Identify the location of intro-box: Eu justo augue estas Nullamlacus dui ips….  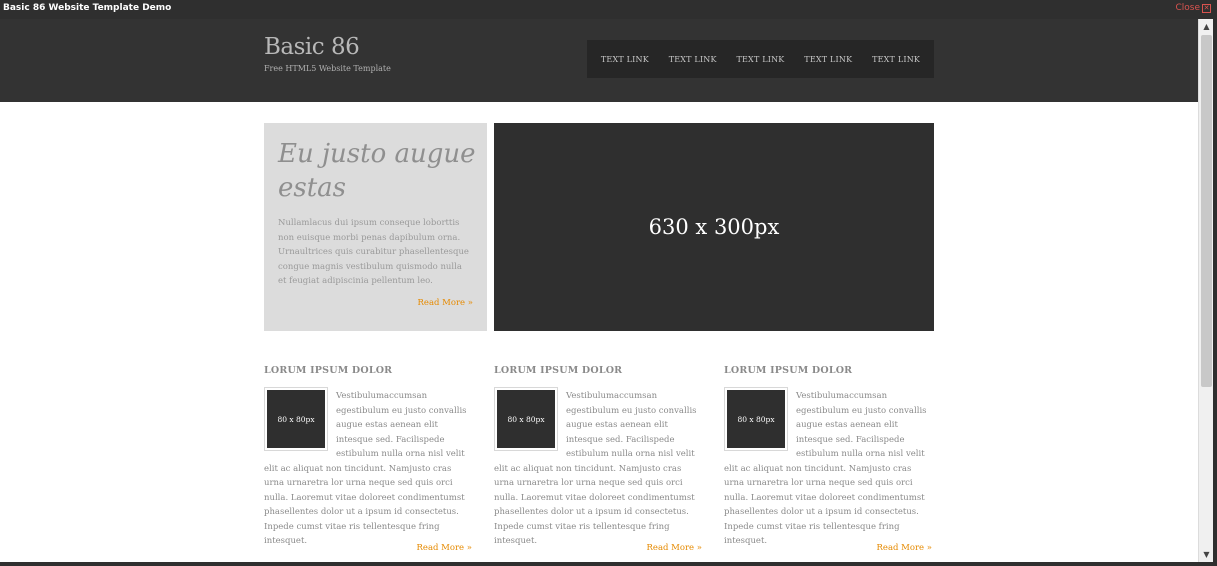
(375, 227).